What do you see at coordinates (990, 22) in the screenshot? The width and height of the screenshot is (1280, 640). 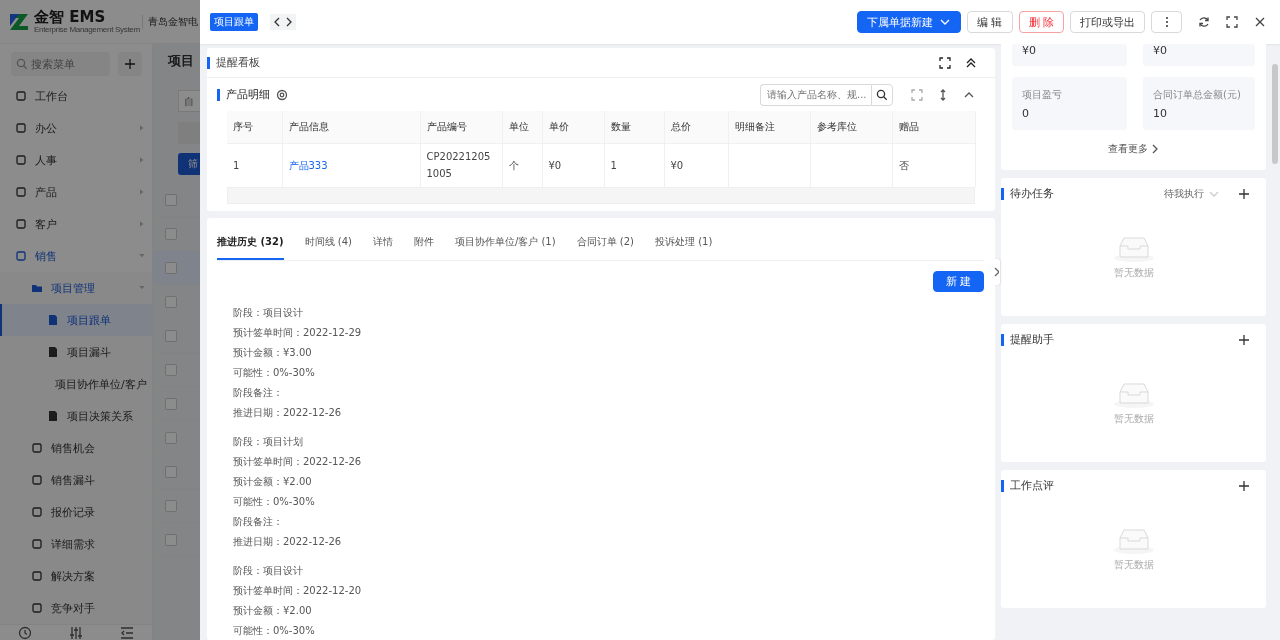 I see `action-button: 编 辑` at bounding box center [990, 22].